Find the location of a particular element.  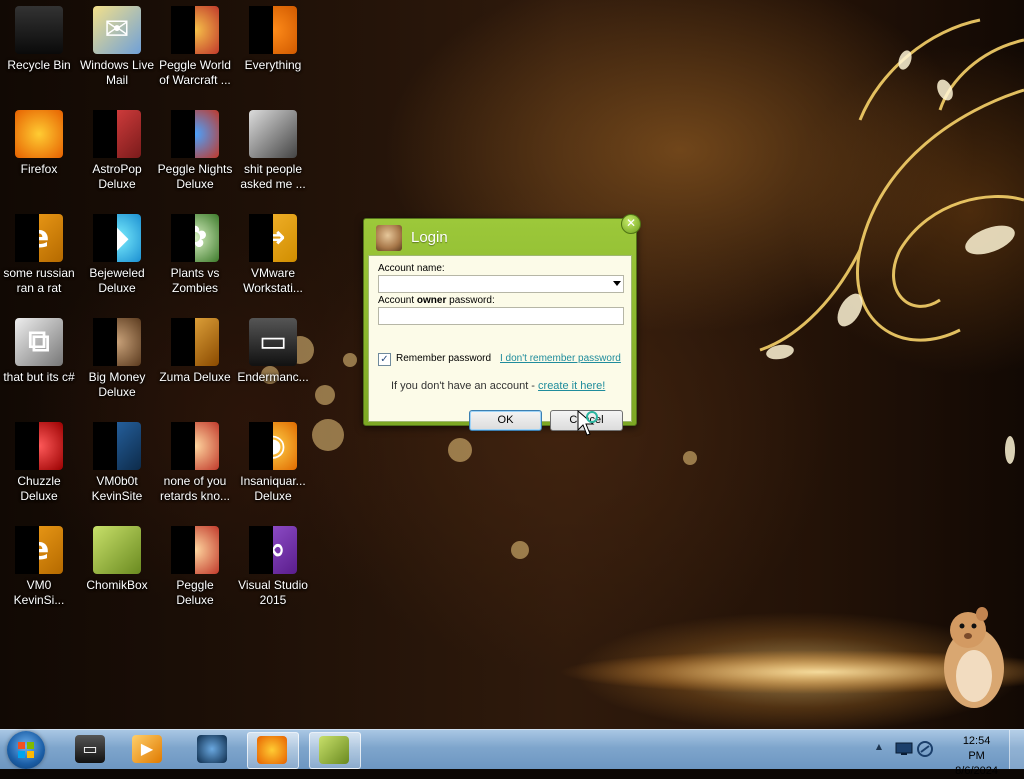

globe-app-taskbar-button is located at coordinates (213, 749).